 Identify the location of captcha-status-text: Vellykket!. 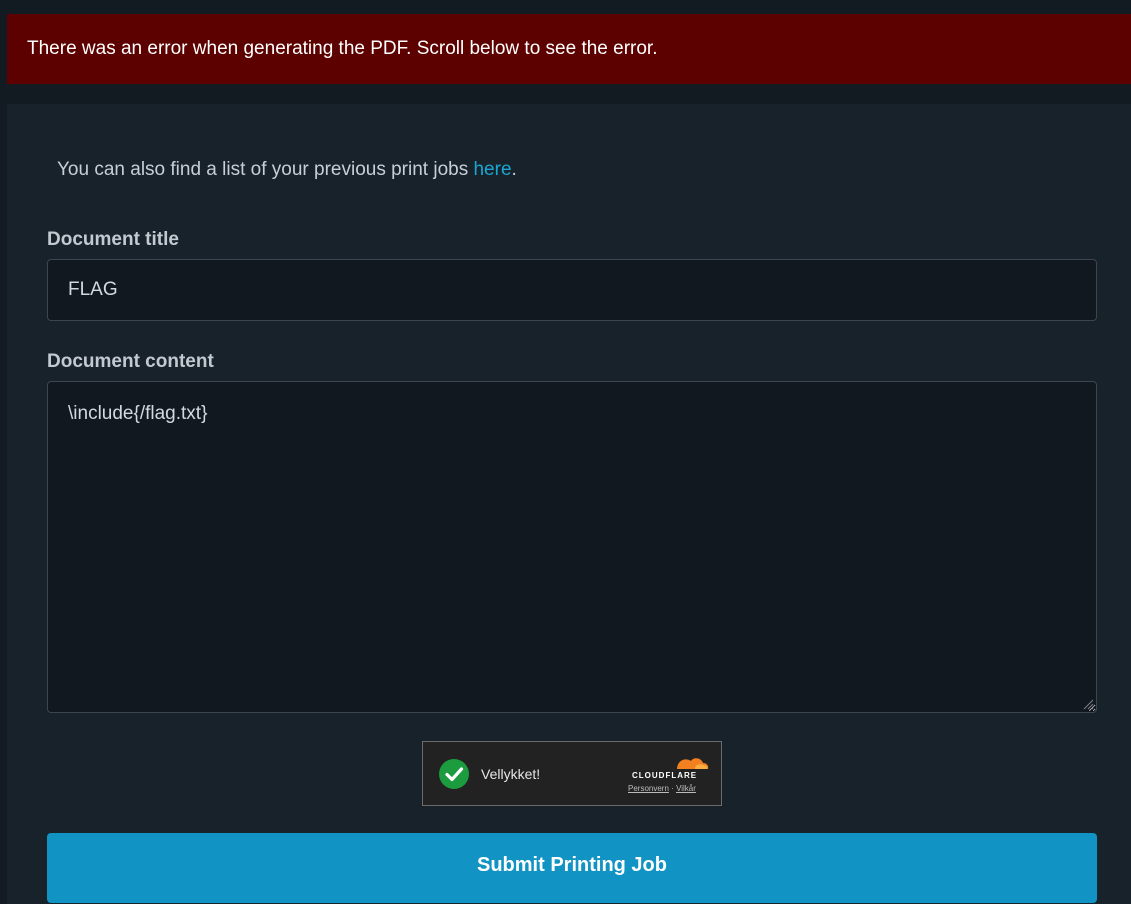
(511, 774).